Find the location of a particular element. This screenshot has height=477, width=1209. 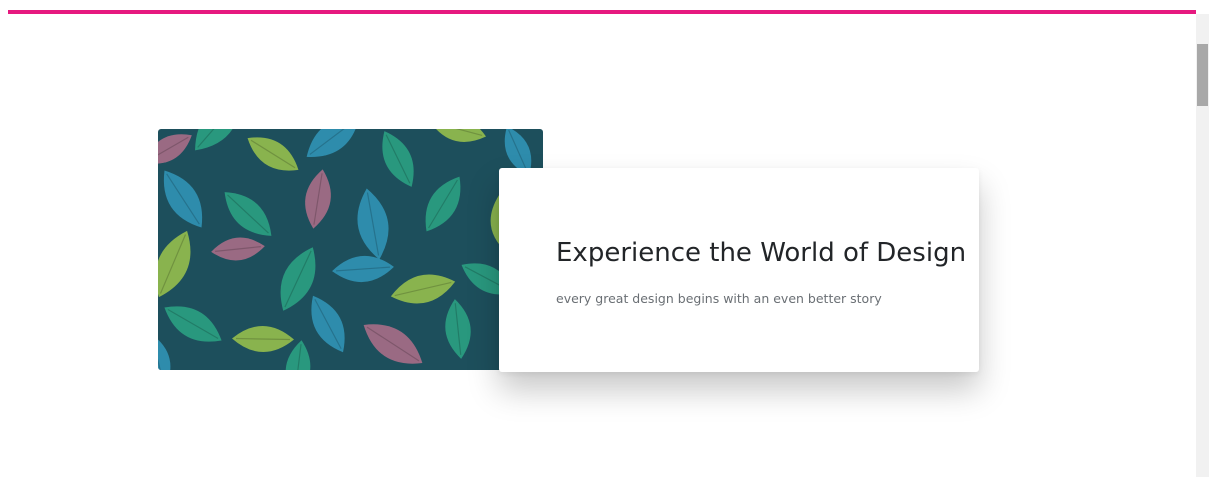

hero-title: Experience the World of Design is located at coordinates (761, 253).